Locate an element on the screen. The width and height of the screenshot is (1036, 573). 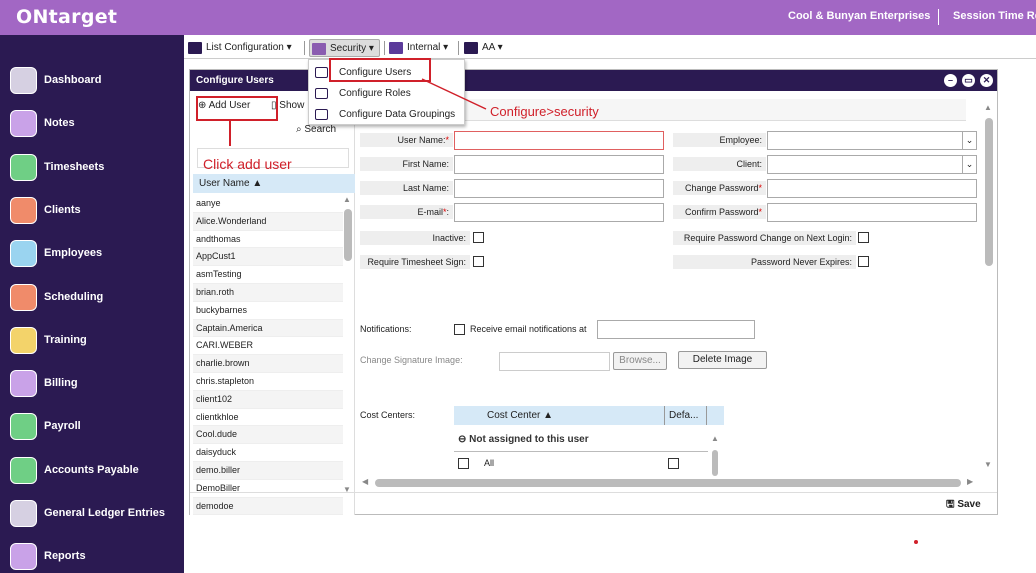
show-label: Show is located at coordinates (292, 105).